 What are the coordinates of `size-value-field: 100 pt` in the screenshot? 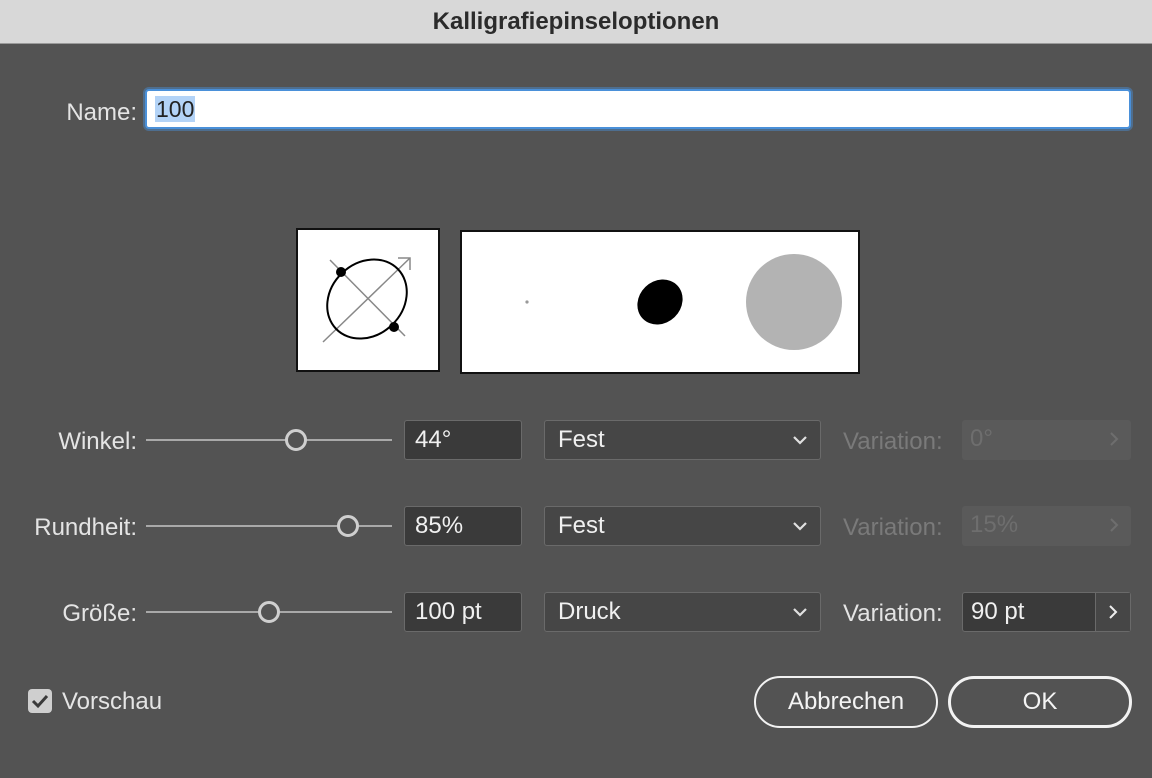 It's located at (463, 612).